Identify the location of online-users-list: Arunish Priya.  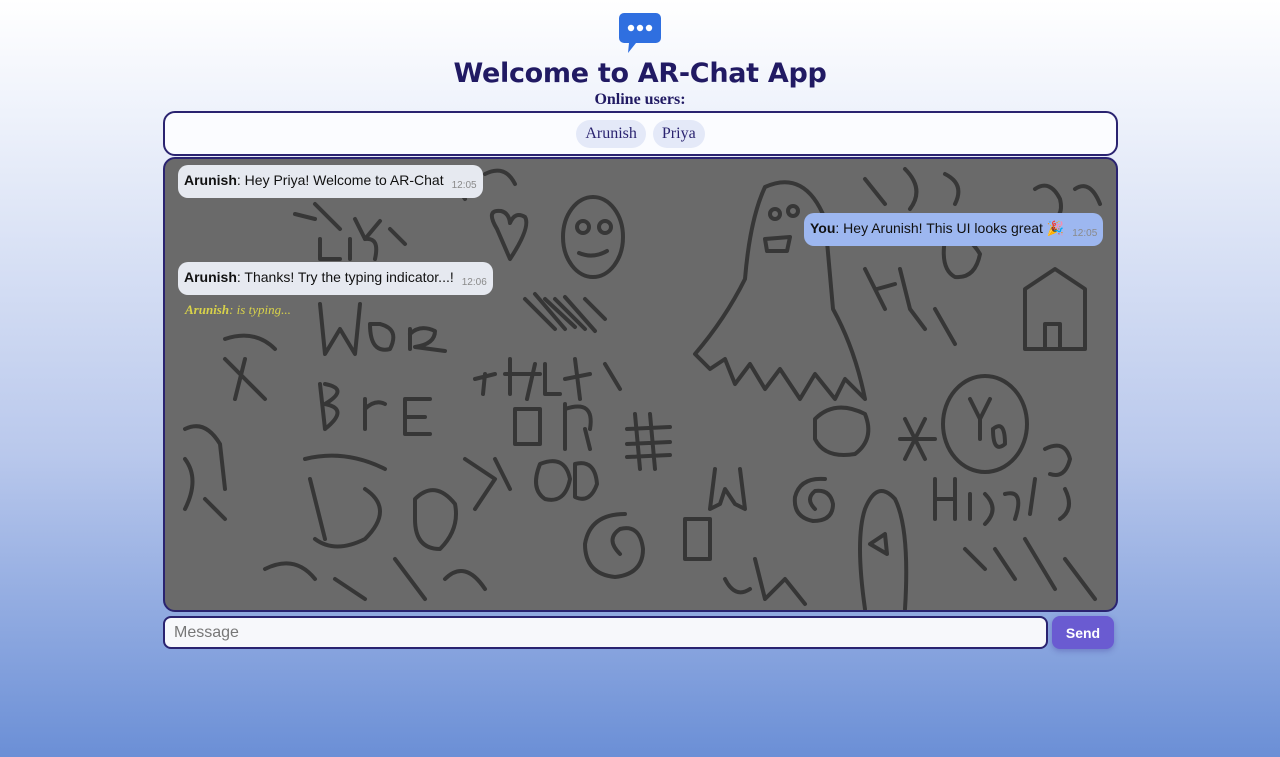
(640, 133).